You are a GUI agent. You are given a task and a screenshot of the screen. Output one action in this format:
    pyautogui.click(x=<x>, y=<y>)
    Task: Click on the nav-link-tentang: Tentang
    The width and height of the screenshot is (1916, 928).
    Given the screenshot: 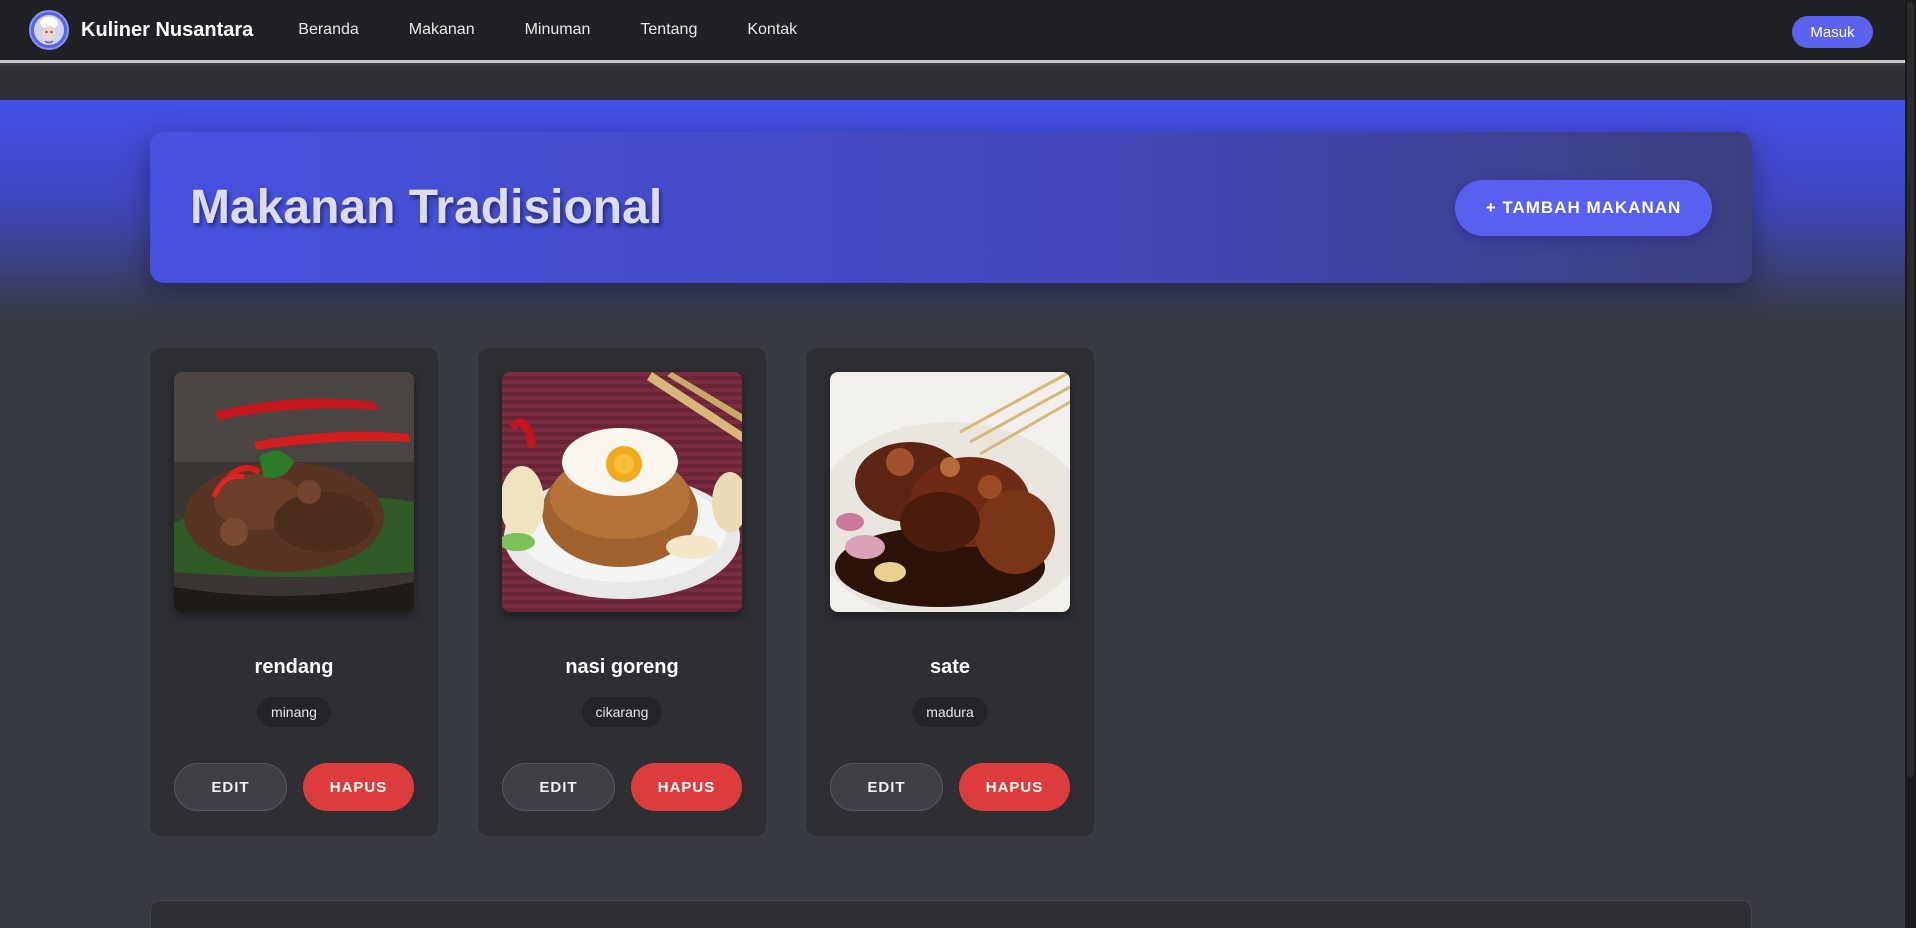 What is the action you would take?
    pyautogui.click(x=668, y=30)
    